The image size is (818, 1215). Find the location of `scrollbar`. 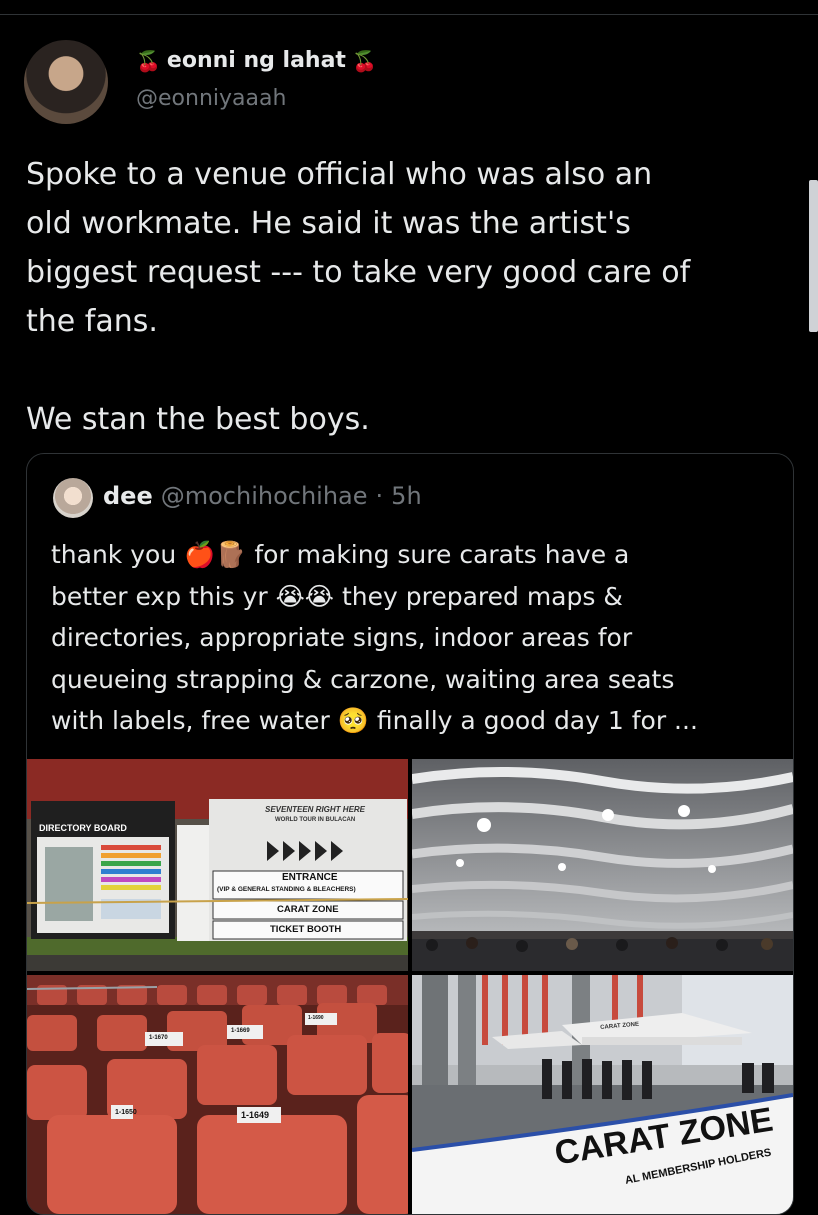

scrollbar is located at coordinates (813, 256).